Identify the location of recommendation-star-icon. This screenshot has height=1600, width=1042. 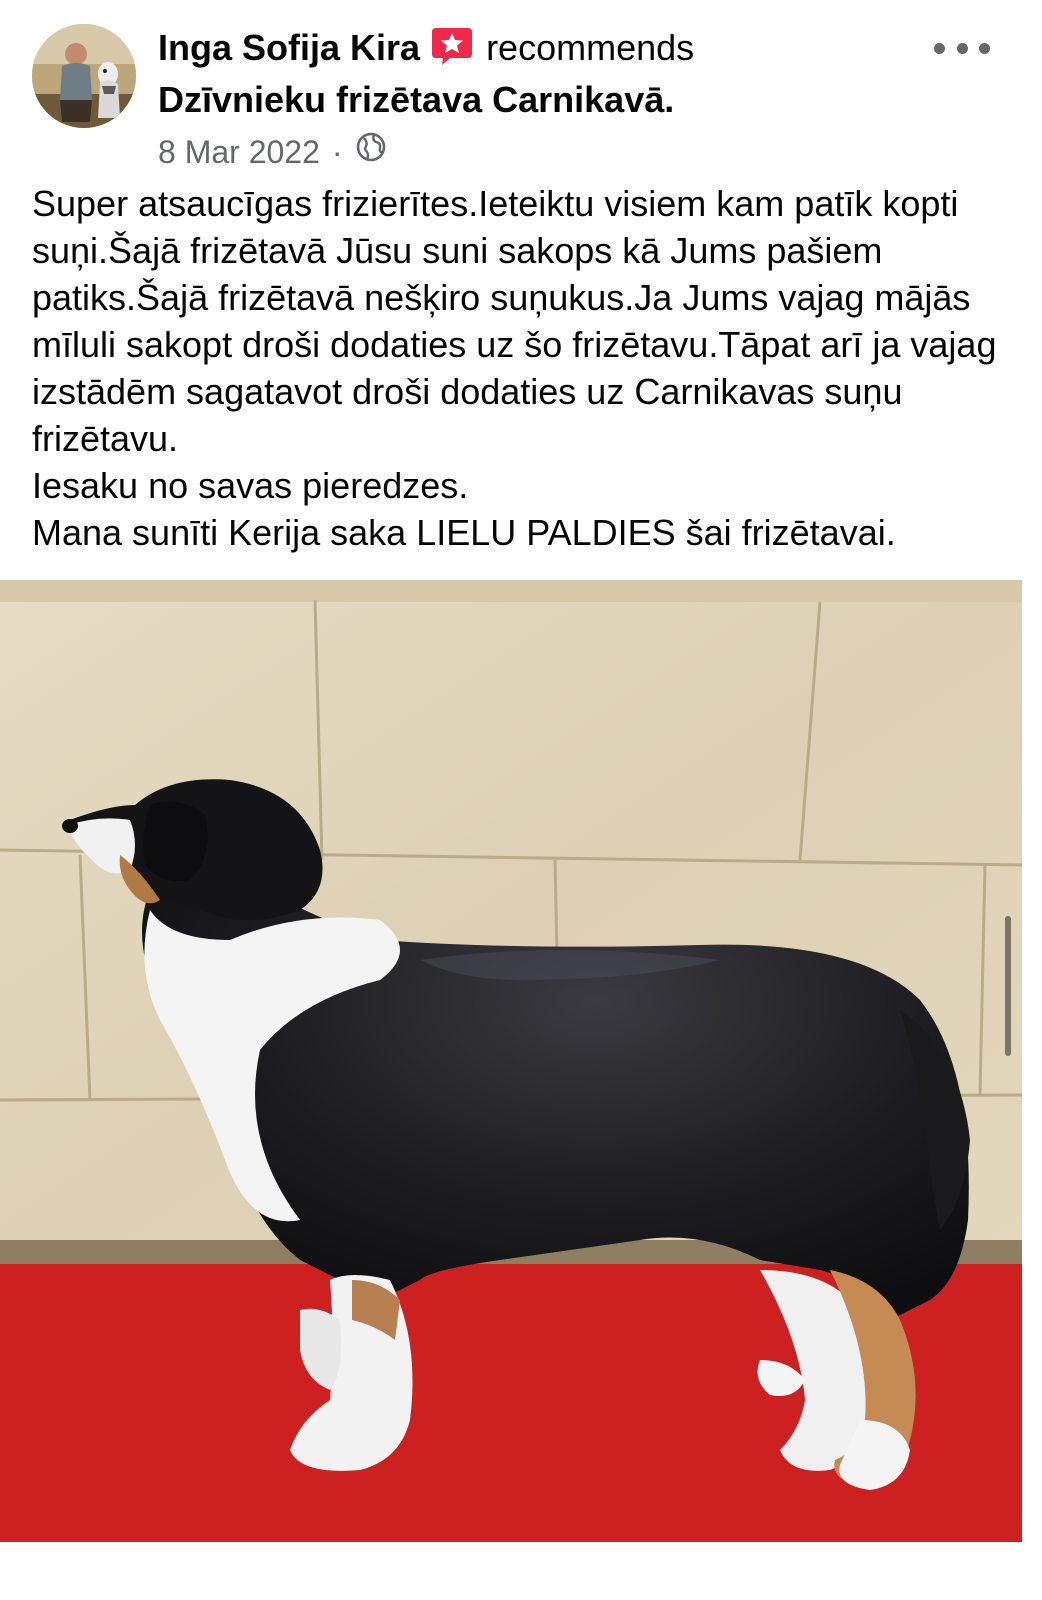
(452, 52).